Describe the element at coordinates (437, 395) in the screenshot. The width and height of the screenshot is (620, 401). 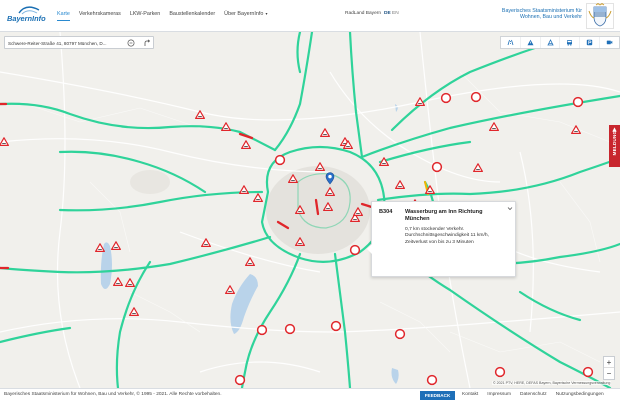
I see `feedback-button: FEEDBACK` at that location.